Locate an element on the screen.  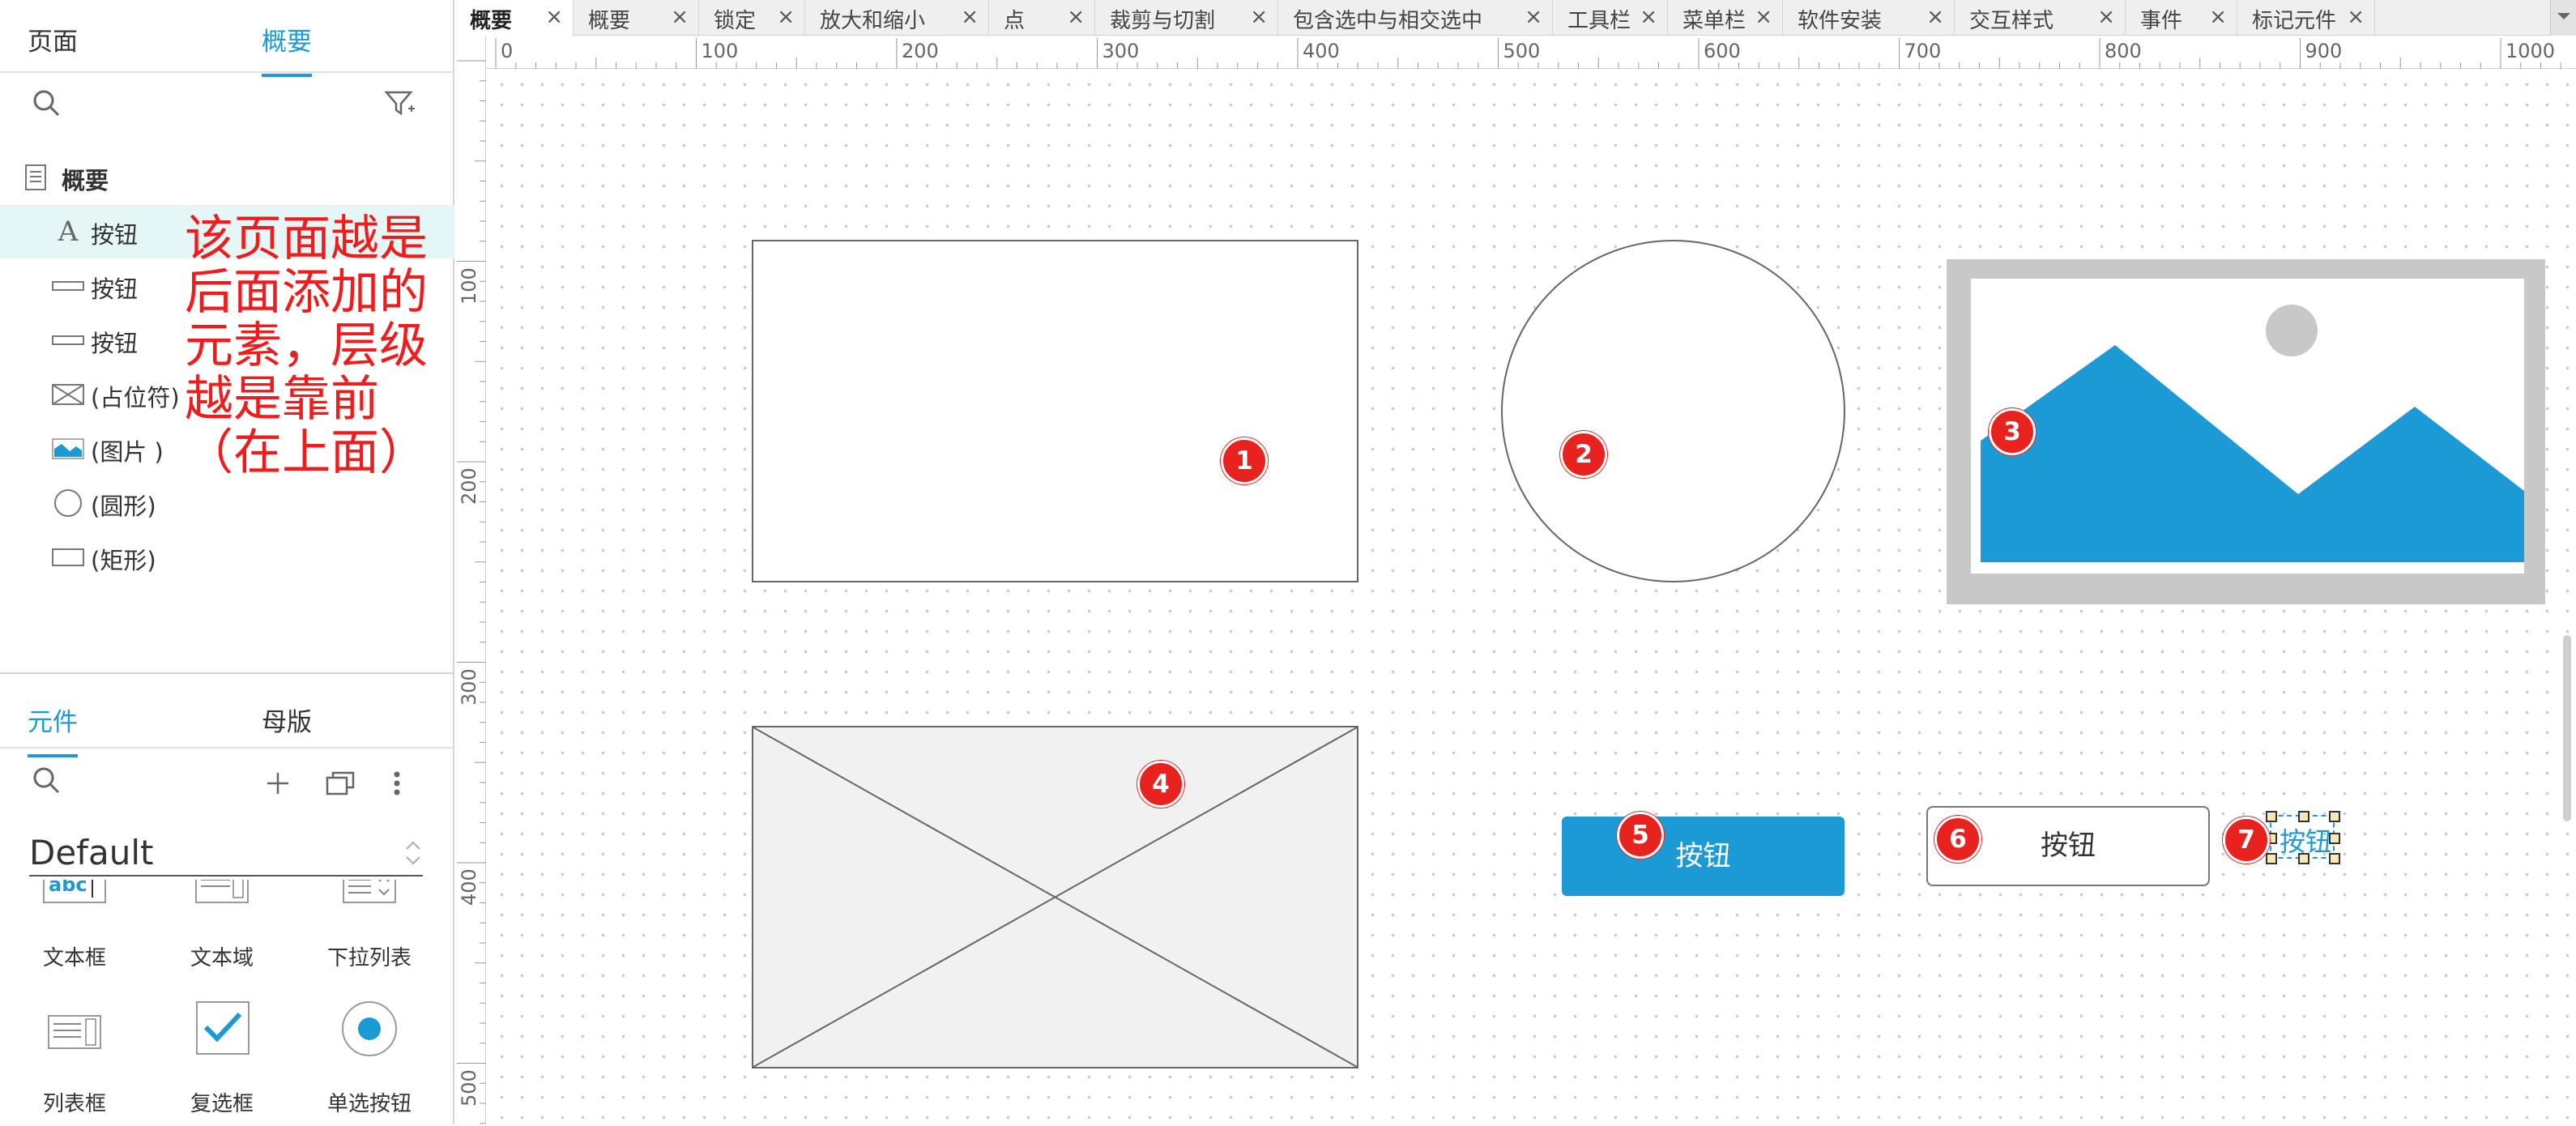
primary-button-label: 按钮 is located at coordinates (1703, 856).